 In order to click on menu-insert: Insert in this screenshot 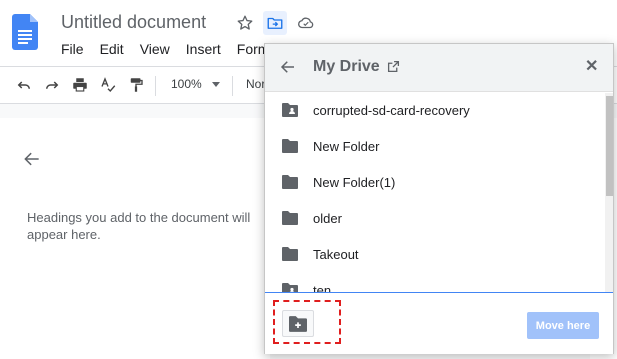, I will do `click(203, 49)`.